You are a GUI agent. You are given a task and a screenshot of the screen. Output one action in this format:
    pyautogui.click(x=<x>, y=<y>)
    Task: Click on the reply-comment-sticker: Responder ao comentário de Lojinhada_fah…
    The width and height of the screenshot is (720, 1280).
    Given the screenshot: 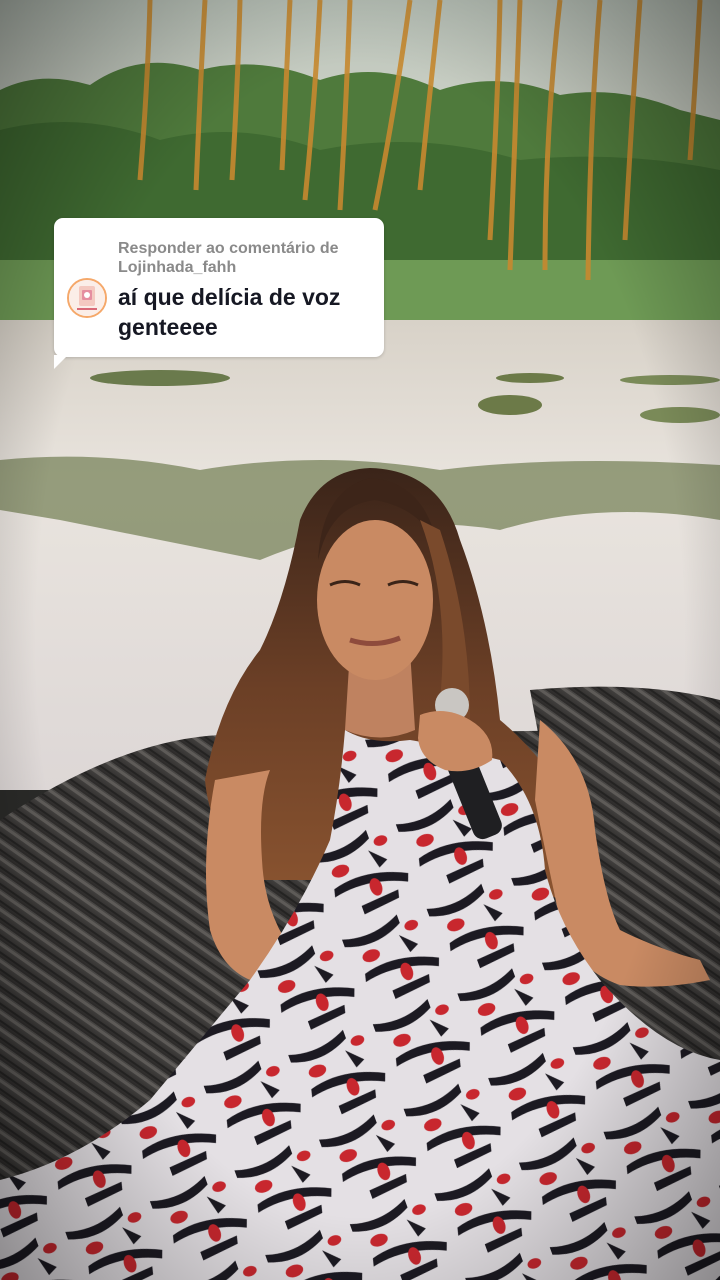 What is the action you would take?
    pyautogui.click(x=219, y=293)
    